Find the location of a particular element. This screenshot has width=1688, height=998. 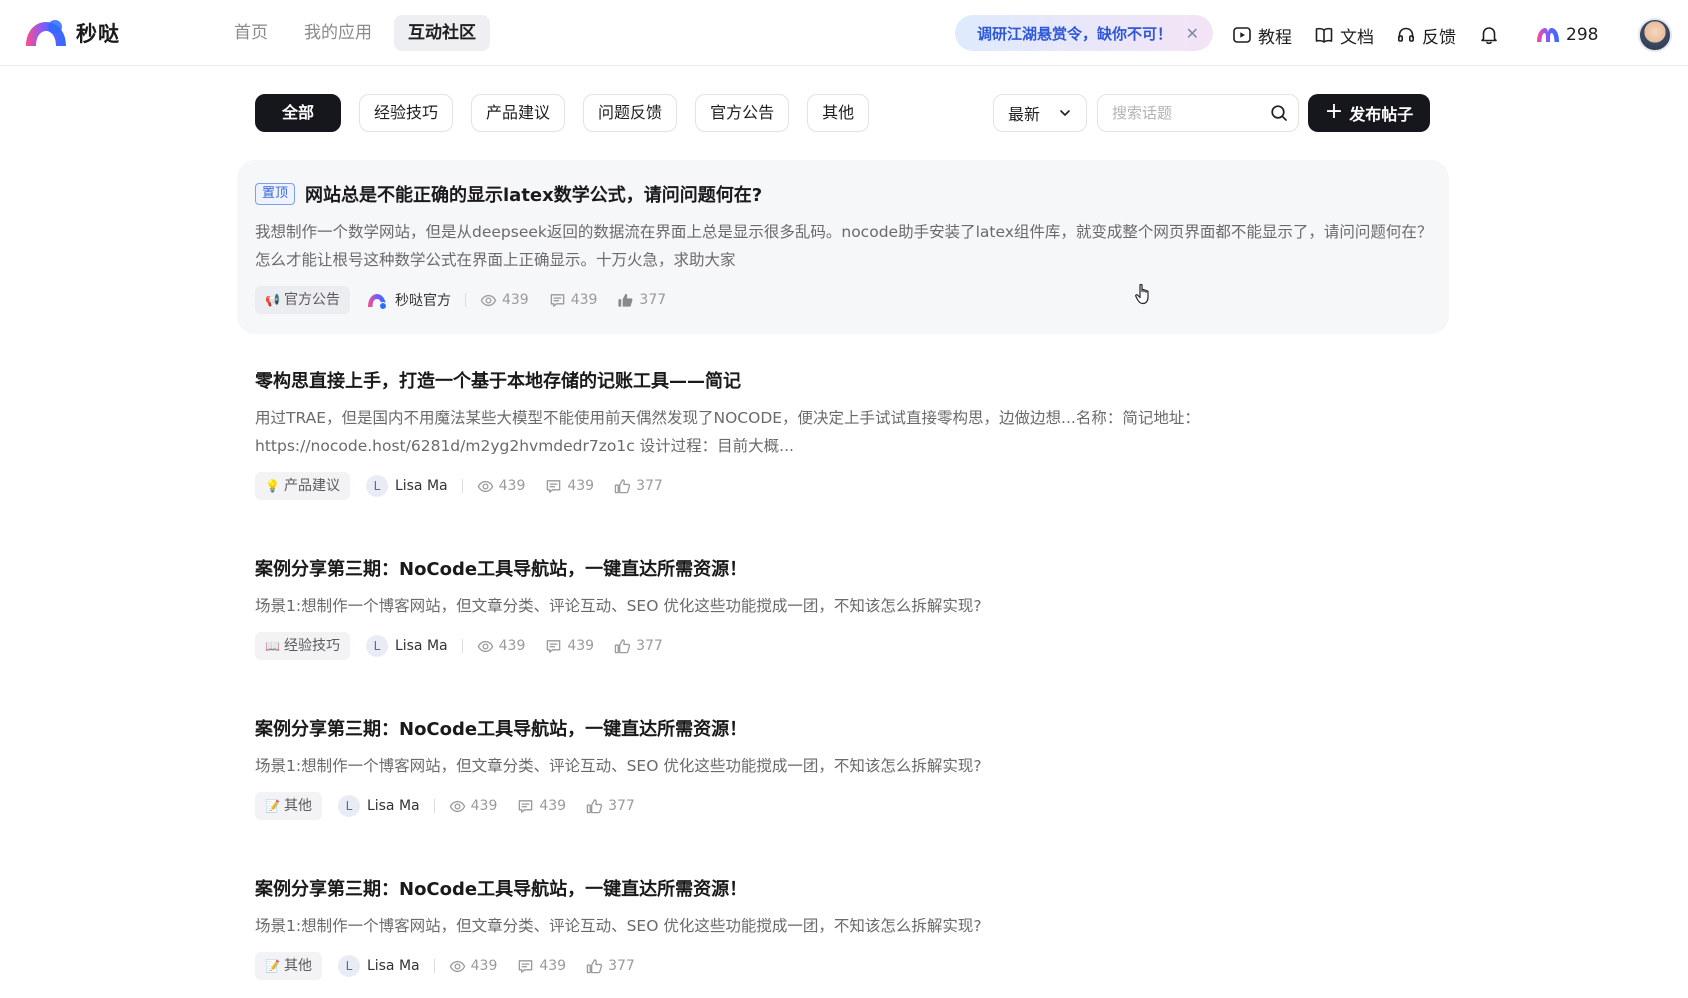

post-meta: 💡 产品建议 L Lisa Ma 439 439 377 is located at coordinates (843, 486).